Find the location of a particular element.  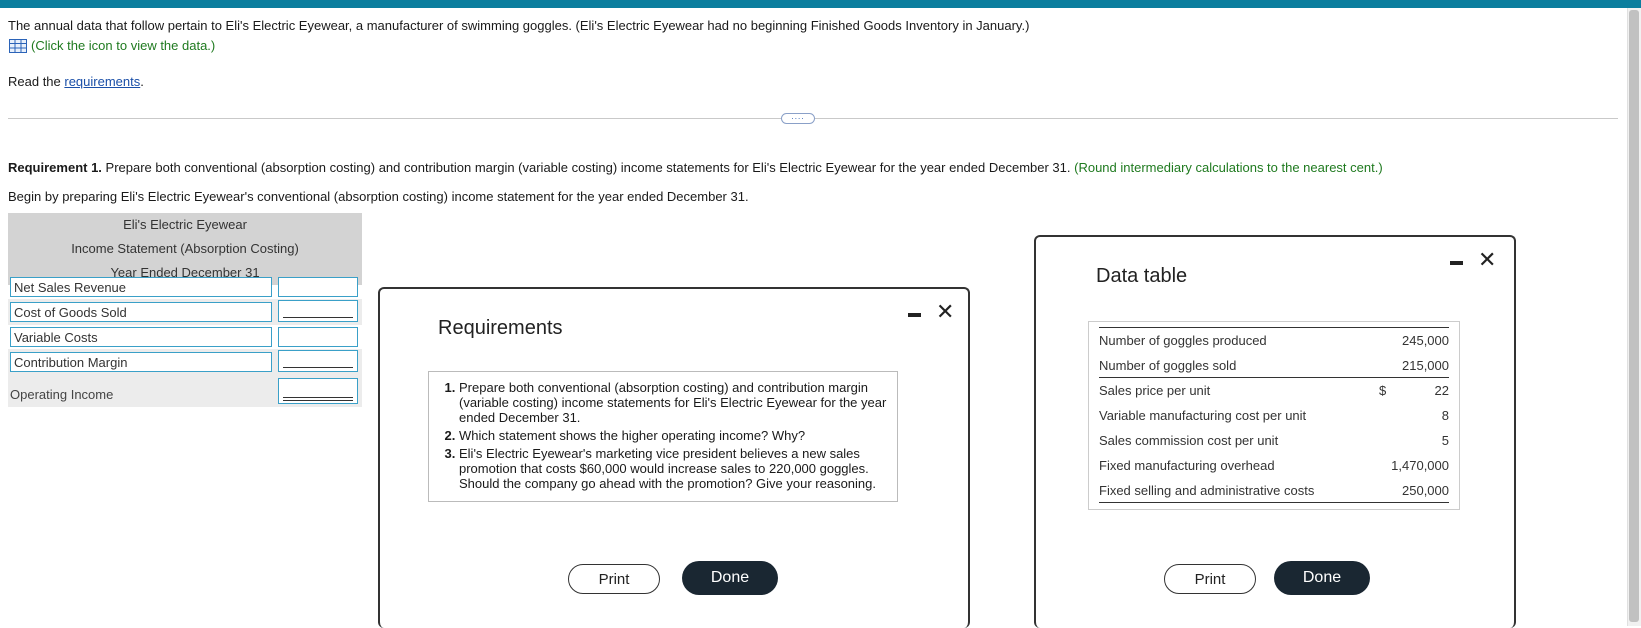

data-value: 1,470,000 is located at coordinates (1420, 465).